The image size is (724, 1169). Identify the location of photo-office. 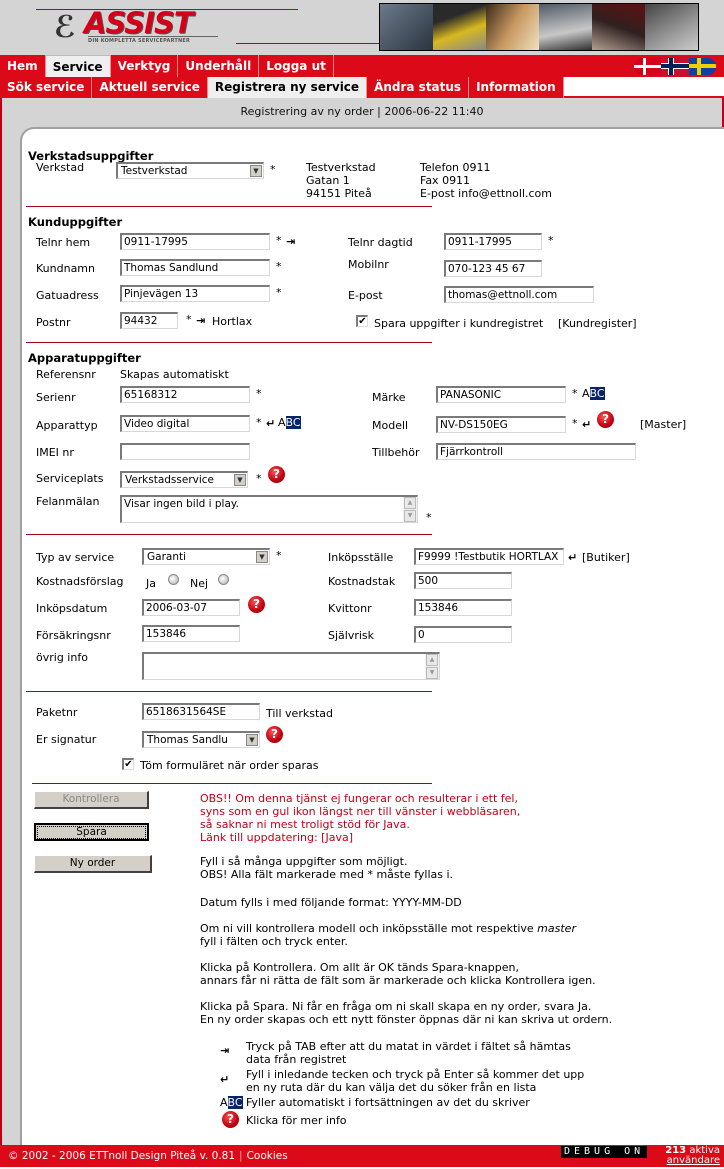
(406, 27).